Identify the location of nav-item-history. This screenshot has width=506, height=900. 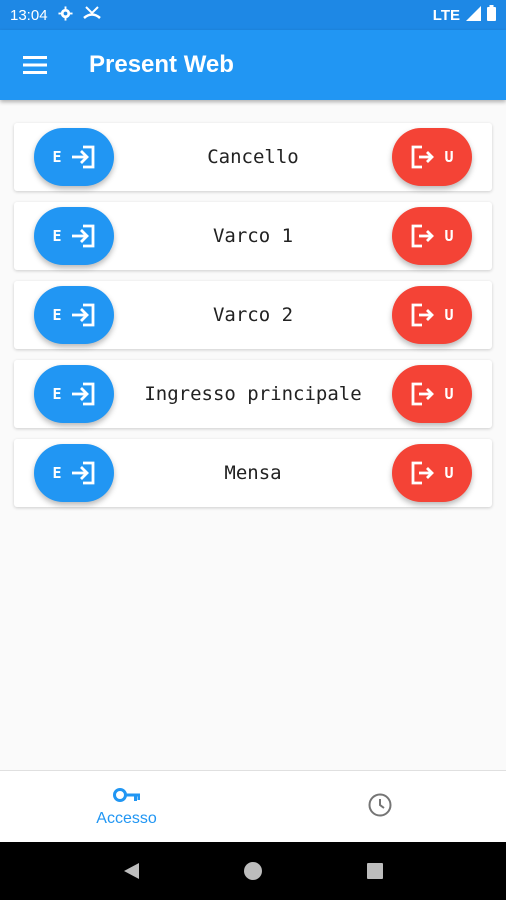
(379, 807).